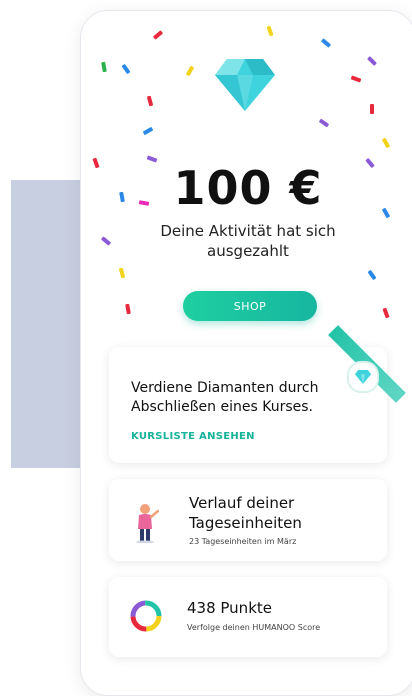  Describe the element at coordinates (248, 188) in the screenshot. I see `reward-amount: 100 €` at that location.